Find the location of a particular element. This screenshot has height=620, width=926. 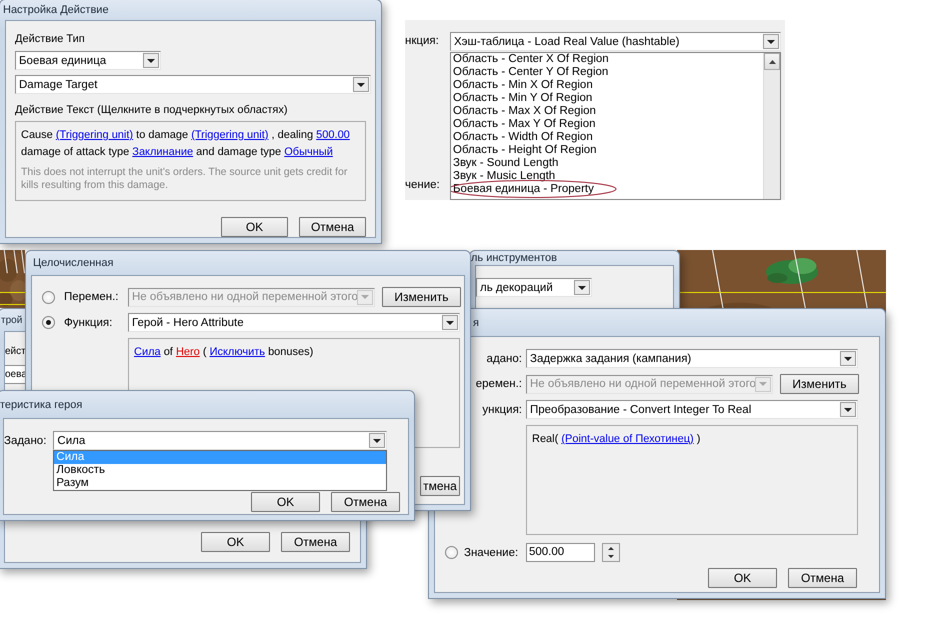

dropdown-field: Задержка задания (кампания) is located at coordinates (692, 358).